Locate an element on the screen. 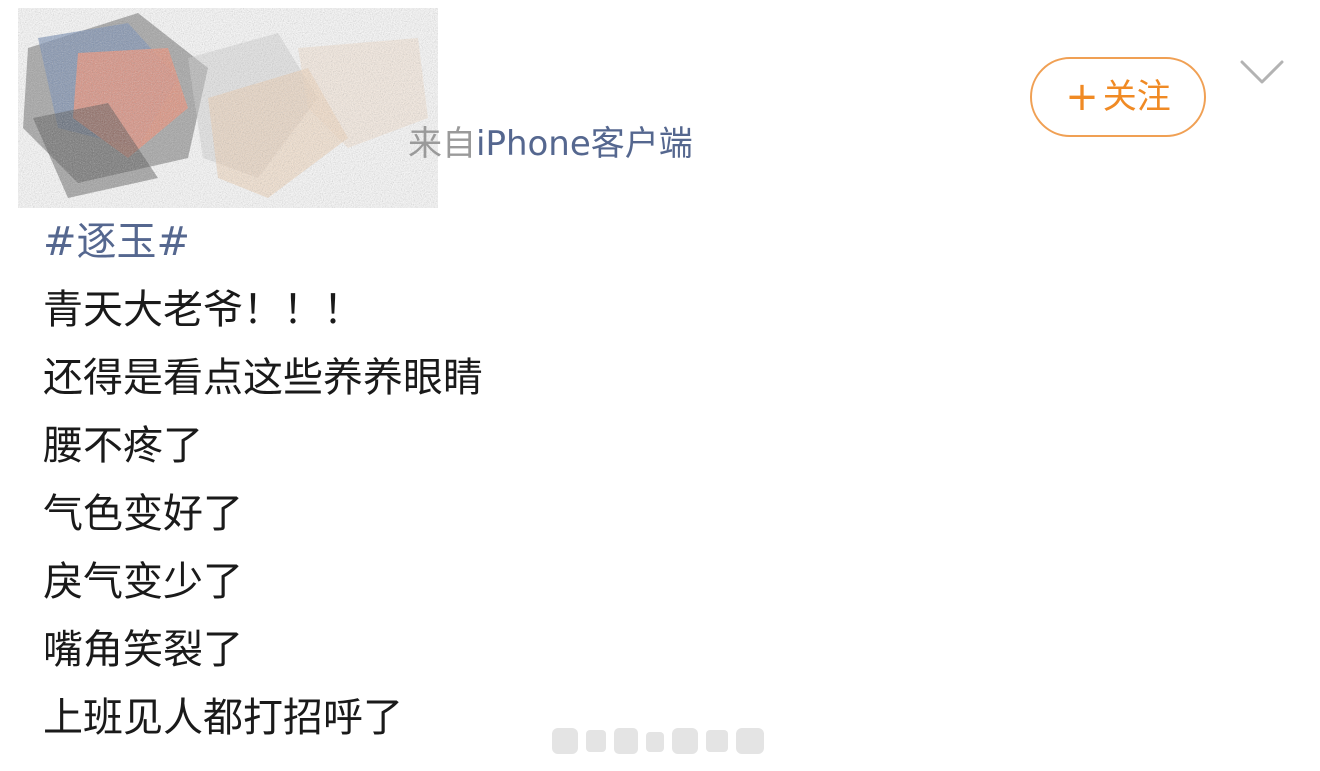  faded-watermark is located at coordinates (658, 741).